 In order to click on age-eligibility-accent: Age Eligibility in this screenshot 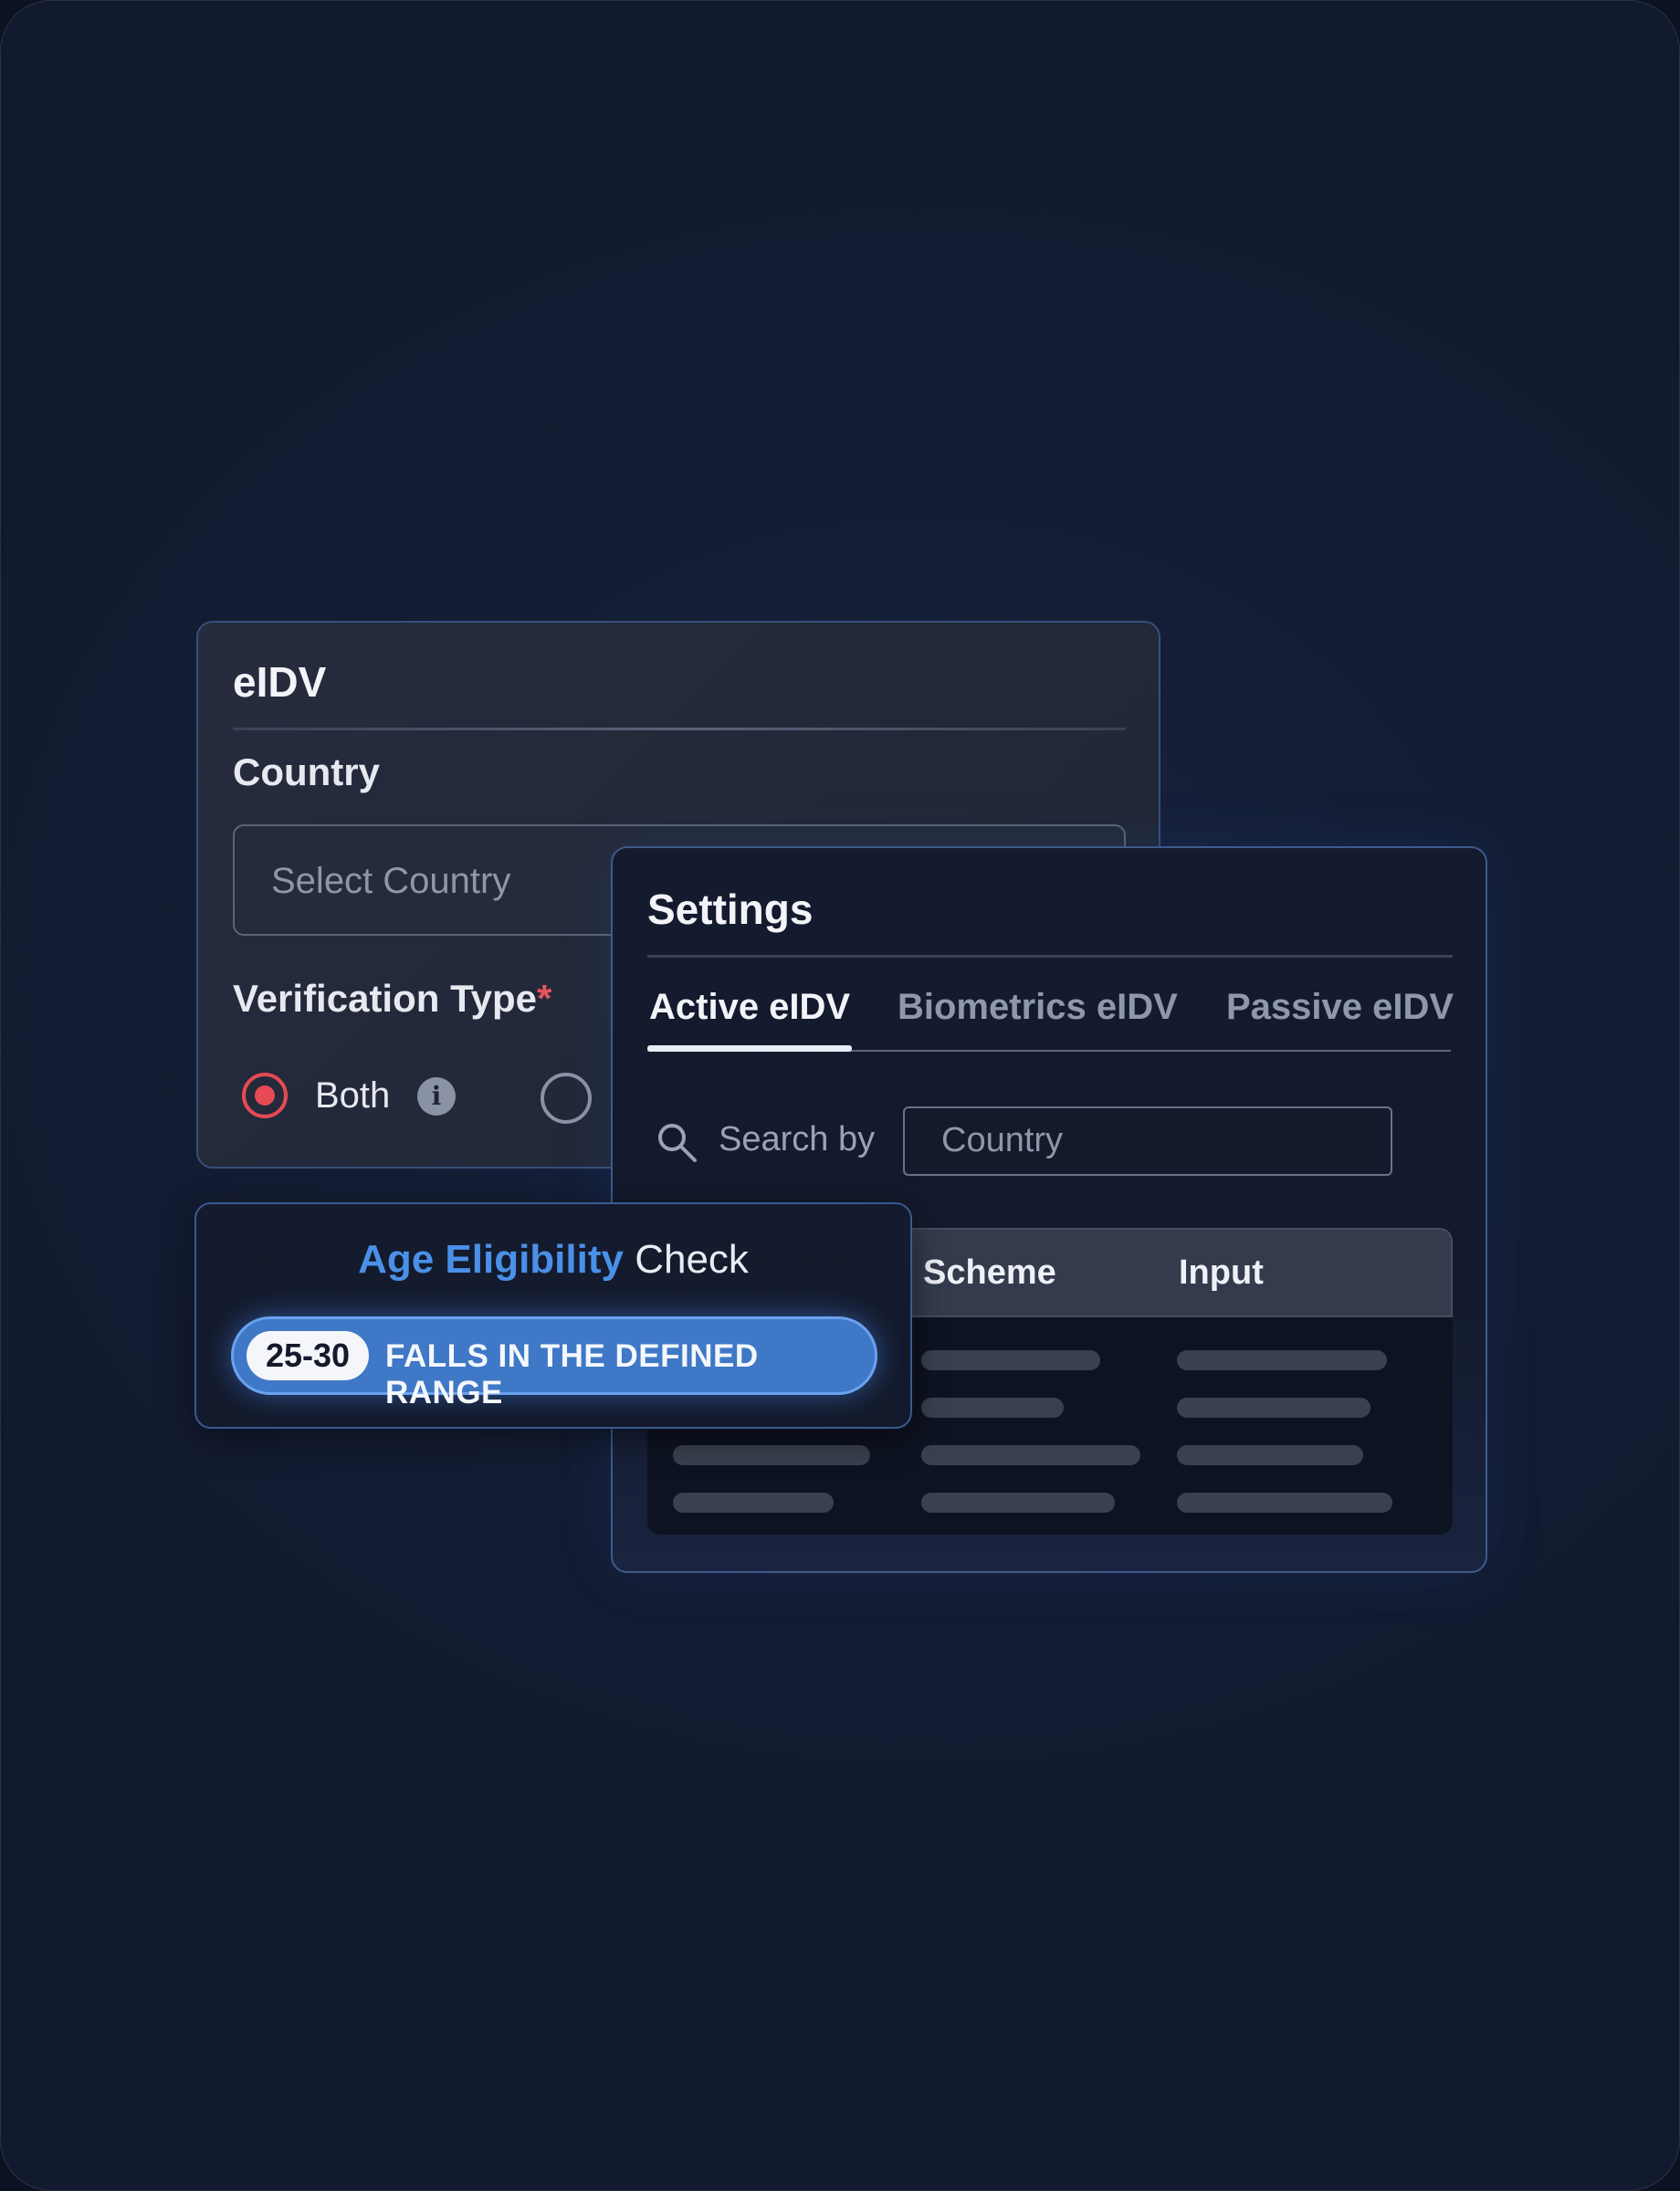, I will do `click(491, 1259)`.